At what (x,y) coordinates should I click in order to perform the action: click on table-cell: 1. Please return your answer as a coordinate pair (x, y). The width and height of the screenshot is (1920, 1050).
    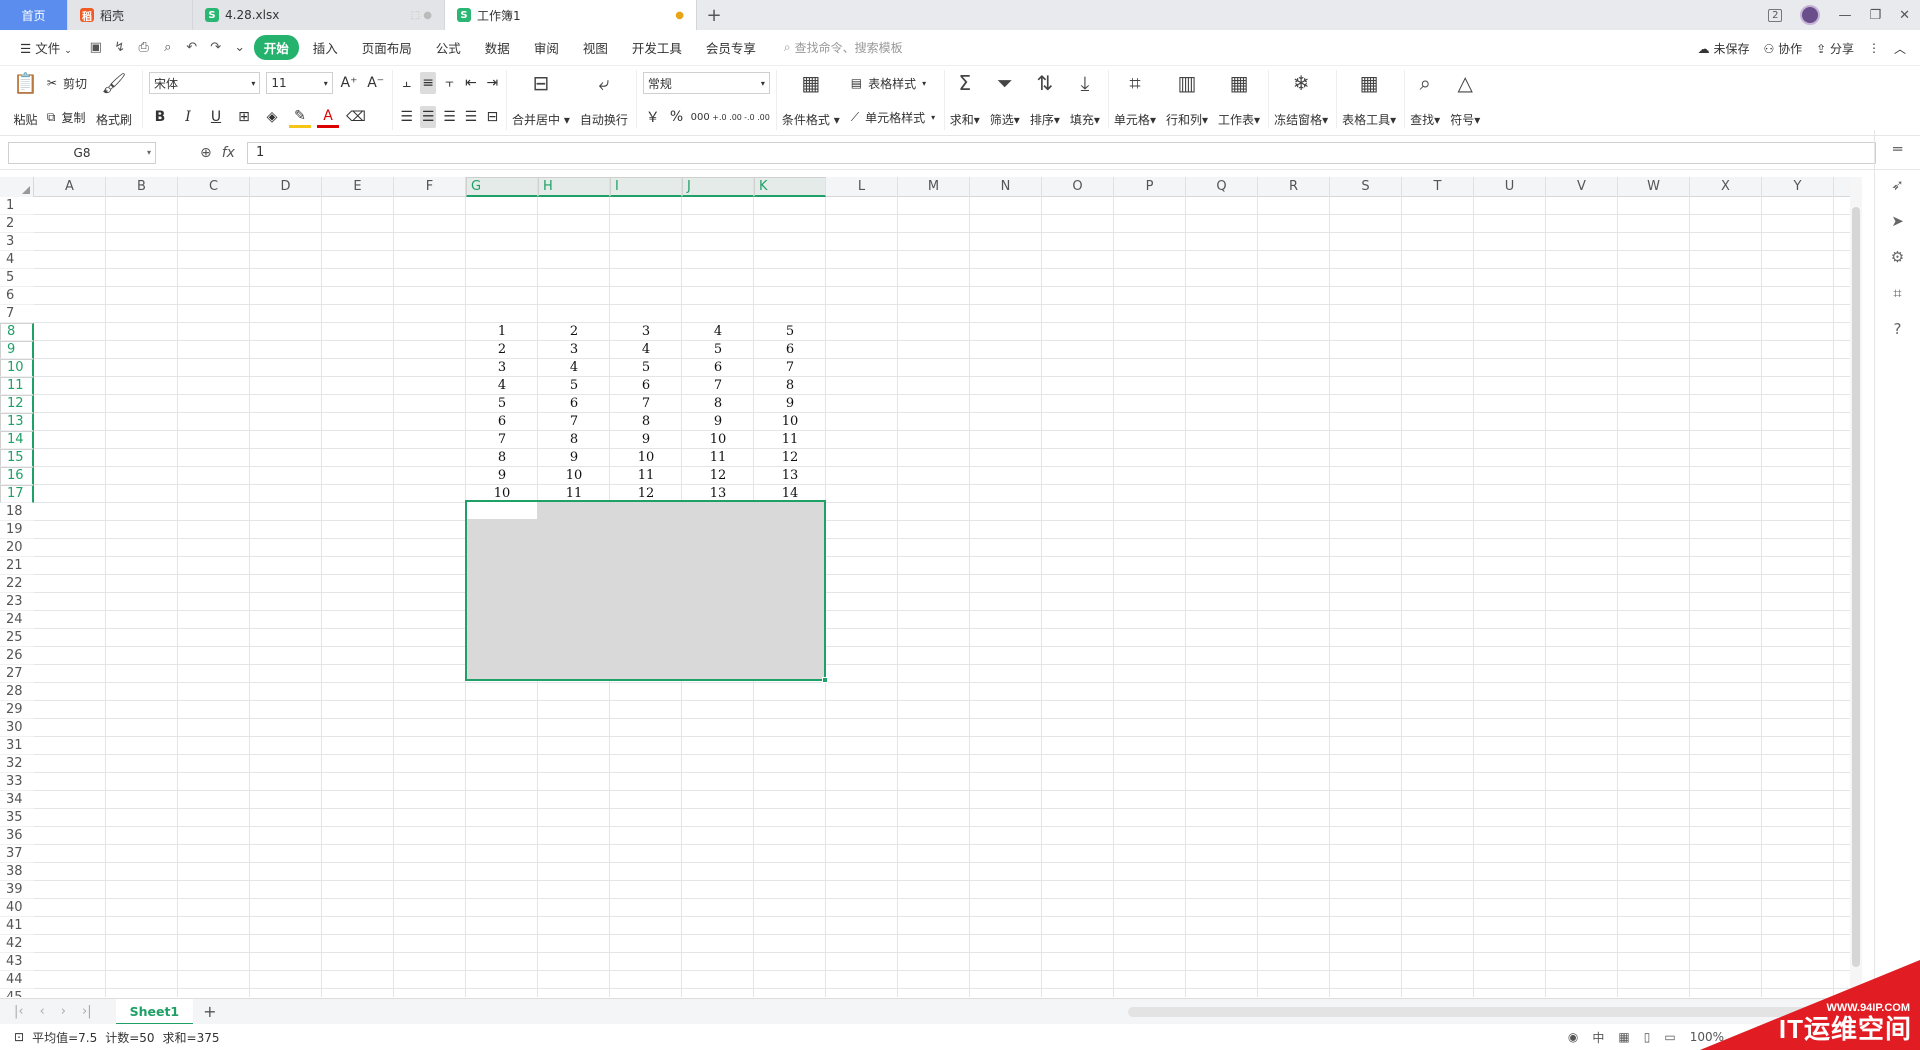
    Looking at the image, I should click on (502, 332).